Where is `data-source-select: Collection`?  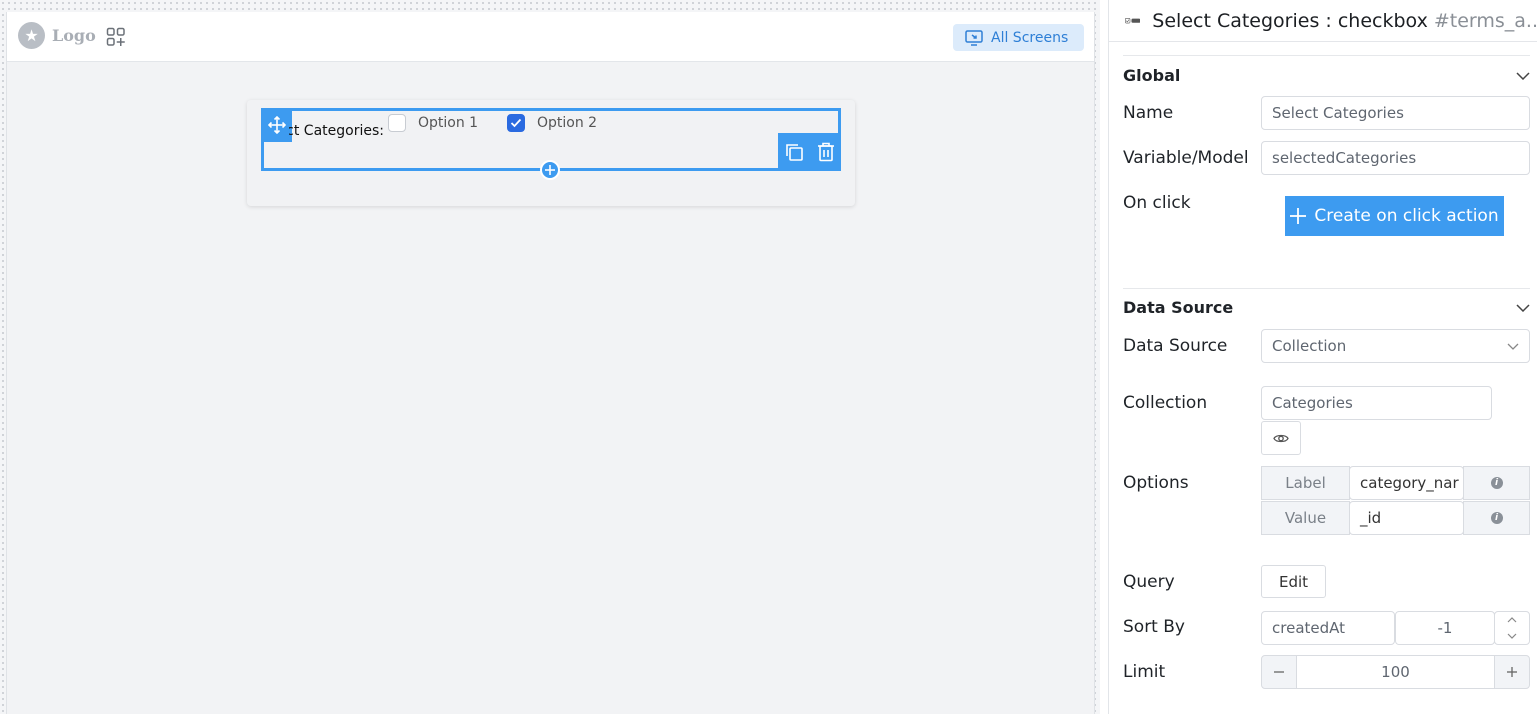 data-source-select: Collection is located at coordinates (1395, 346).